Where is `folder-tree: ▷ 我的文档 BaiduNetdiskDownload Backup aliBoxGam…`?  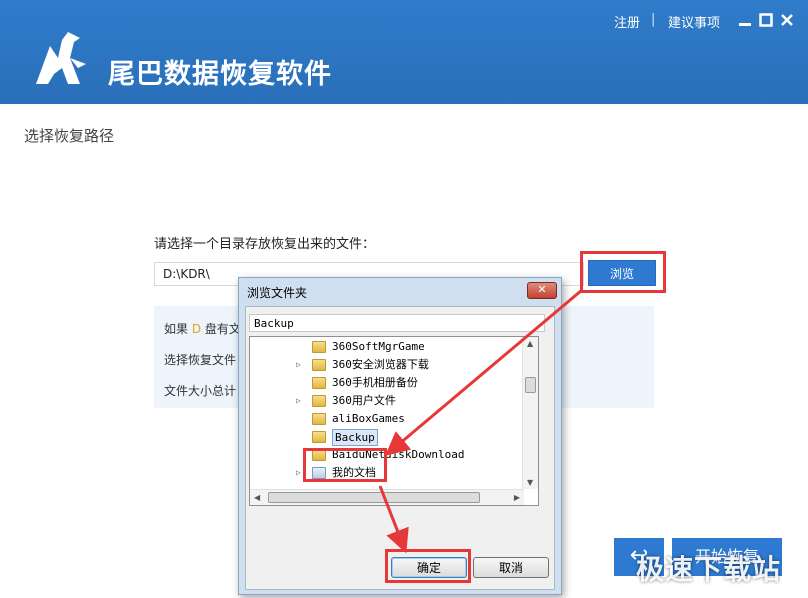
folder-tree: ▷ 我的文档 BaiduNetdiskDownload Backup aliBoxGam… is located at coordinates (394, 421).